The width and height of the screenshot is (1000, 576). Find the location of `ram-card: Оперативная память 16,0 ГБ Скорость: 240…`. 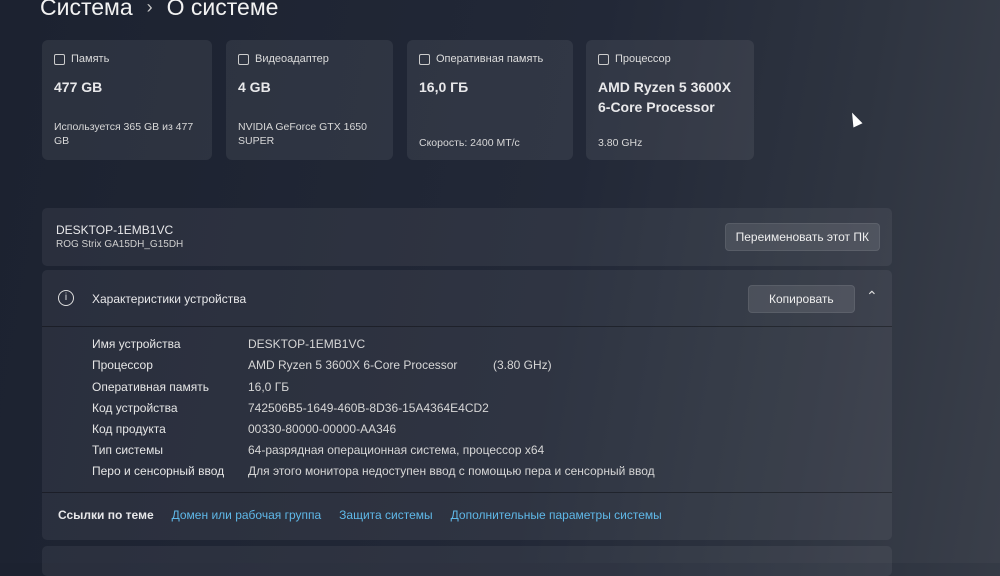

ram-card: Оперативная память 16,0 ГБ Скорость: 240… is located at coordinates (490, 100).